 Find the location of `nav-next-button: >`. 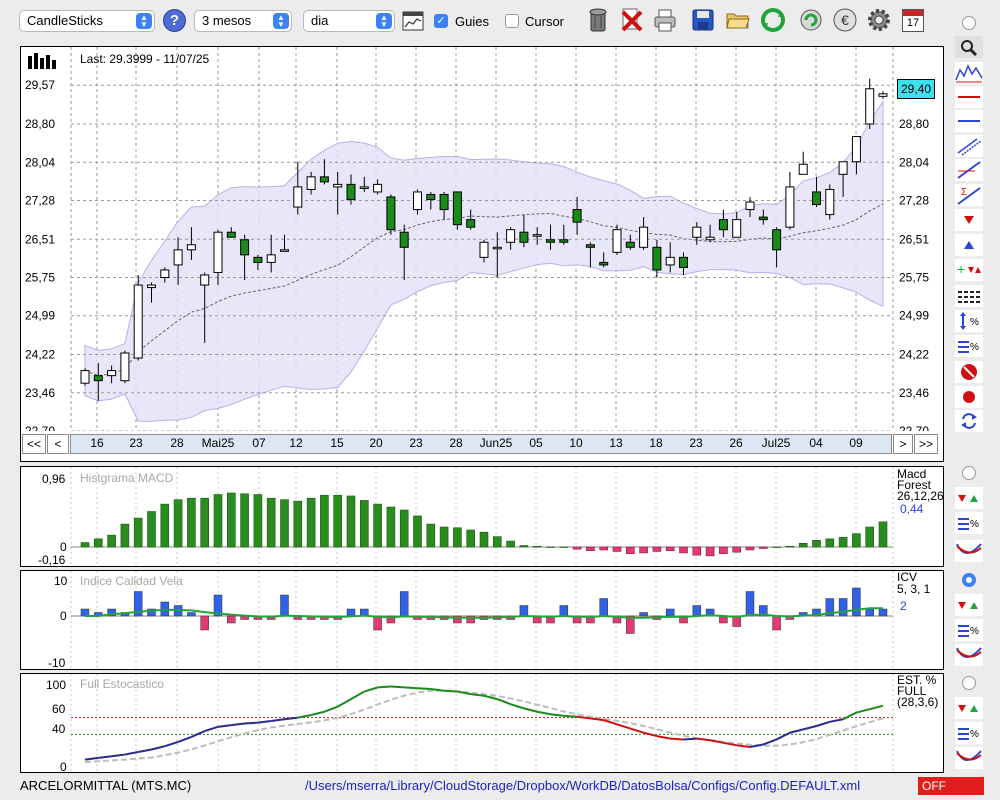

nav-next-button: > is located at coordinates (903, 444).